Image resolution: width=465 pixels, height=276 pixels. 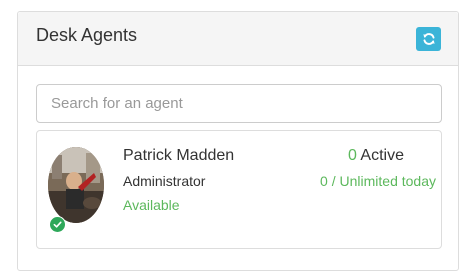 I want to click on avatar-photo, so click(x=76, y=185).